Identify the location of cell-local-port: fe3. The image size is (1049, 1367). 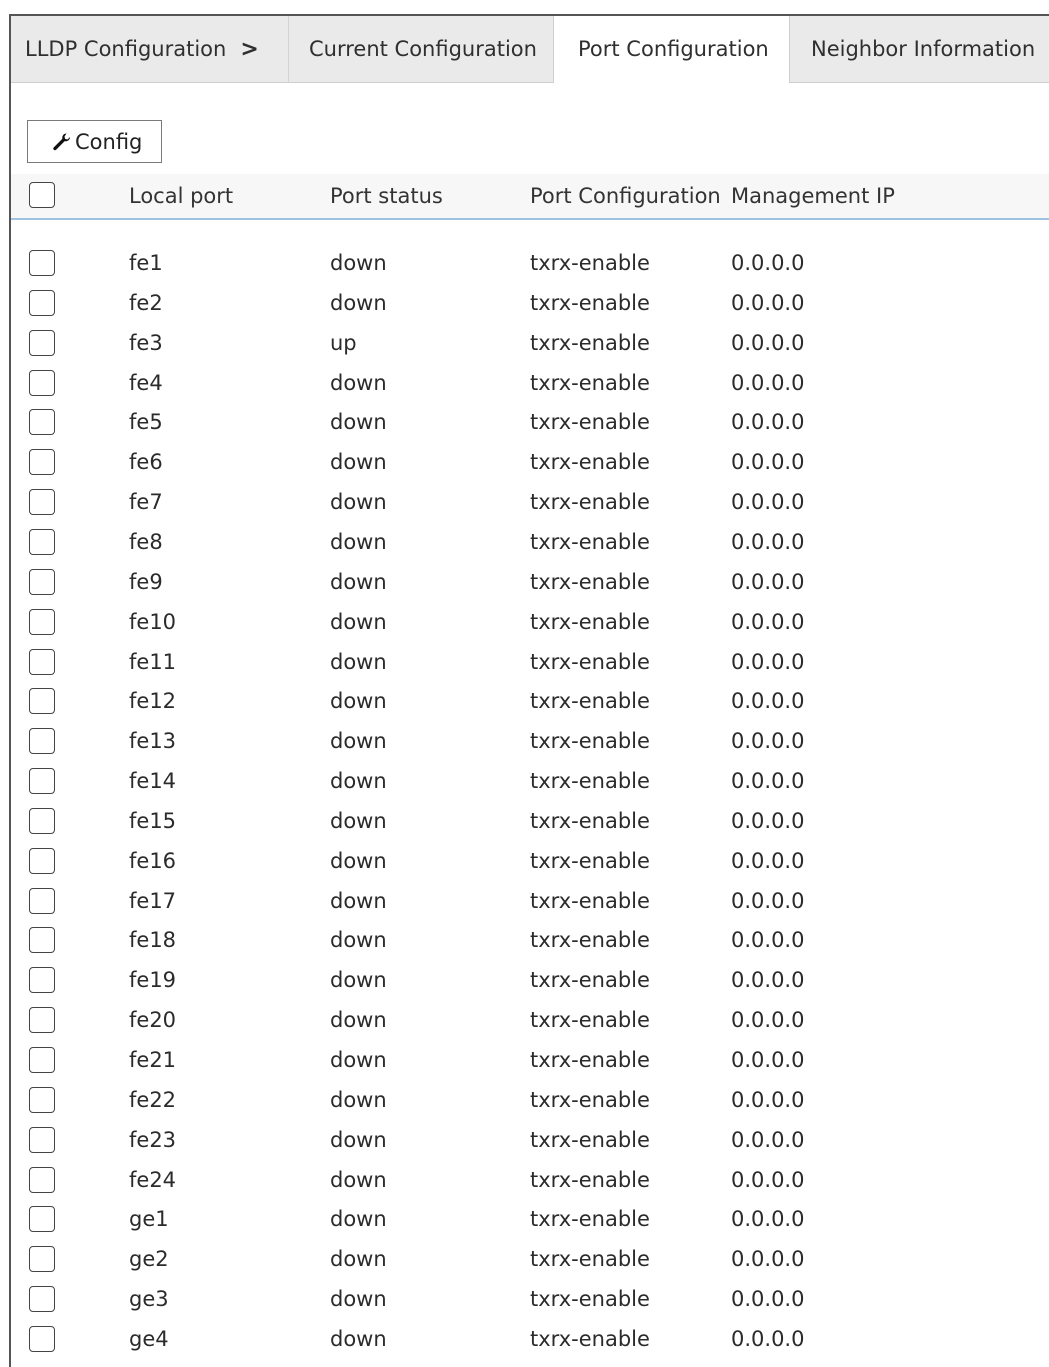
(146, 342).